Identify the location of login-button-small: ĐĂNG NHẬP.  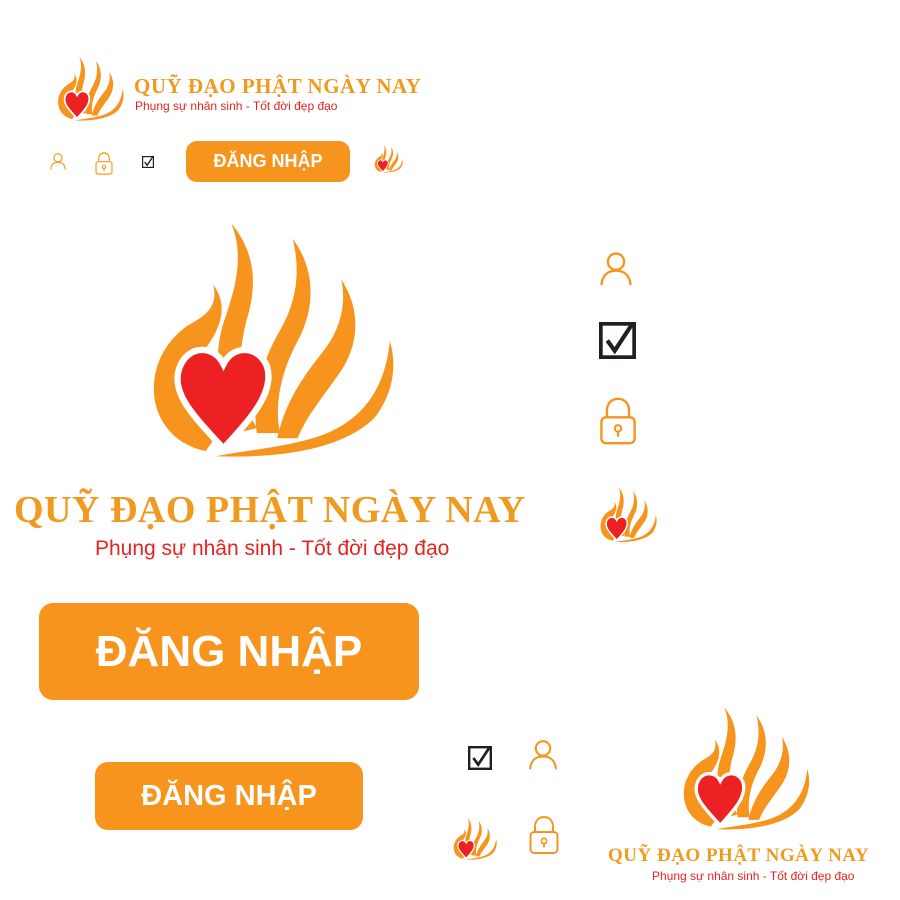
(268, 161).